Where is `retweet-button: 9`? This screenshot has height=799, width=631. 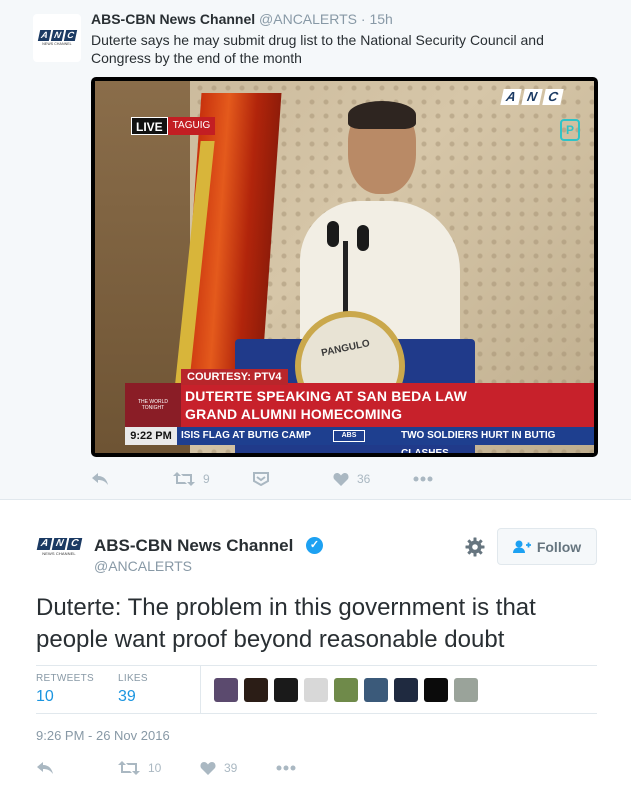 retweet-button: 9 is located at coordinates (191, 479).